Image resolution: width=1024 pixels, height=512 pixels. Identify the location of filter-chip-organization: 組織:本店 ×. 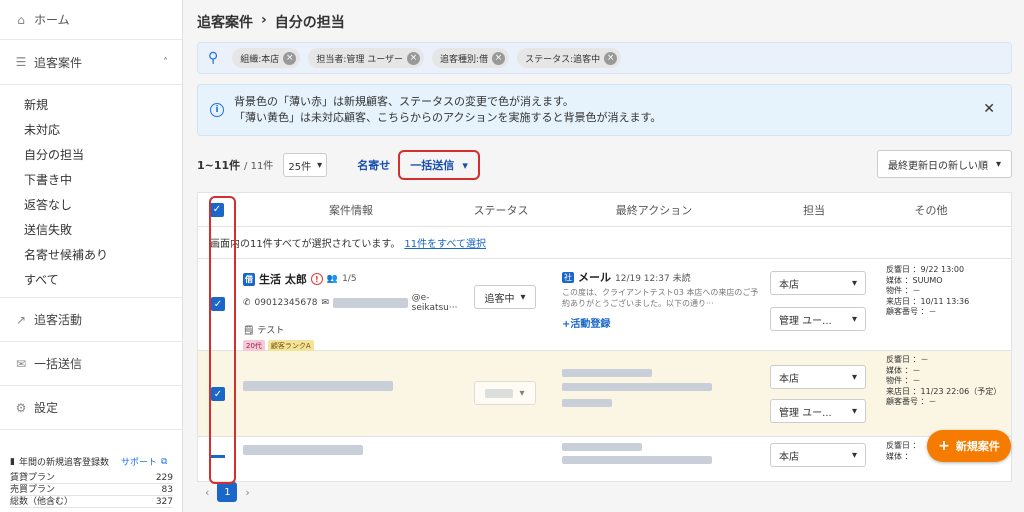
(266, 58).